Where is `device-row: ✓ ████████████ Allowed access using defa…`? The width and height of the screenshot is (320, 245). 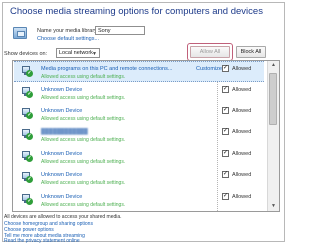 device-row: ✓ ████████████ Allowed access using defa… is located at coordinates (139, 135).